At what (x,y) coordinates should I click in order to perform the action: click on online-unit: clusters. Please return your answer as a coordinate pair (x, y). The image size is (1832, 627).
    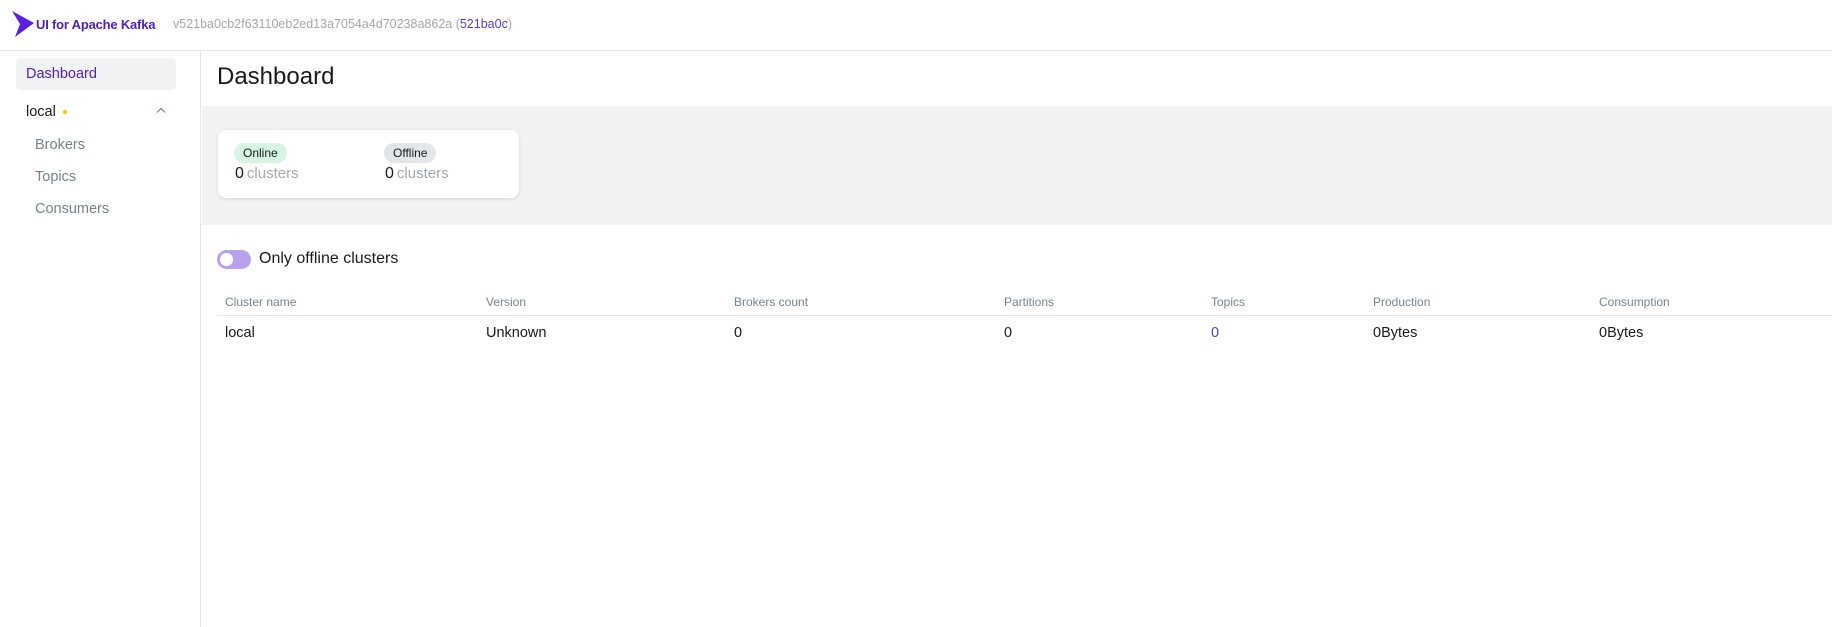
    Looking at the image, I should click on (272, 173).